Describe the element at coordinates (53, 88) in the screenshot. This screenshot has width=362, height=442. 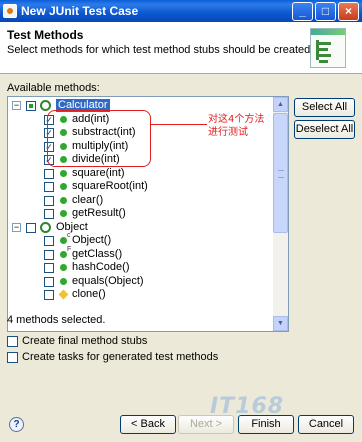
I see `available-methods-label: Available methods:` at that location.